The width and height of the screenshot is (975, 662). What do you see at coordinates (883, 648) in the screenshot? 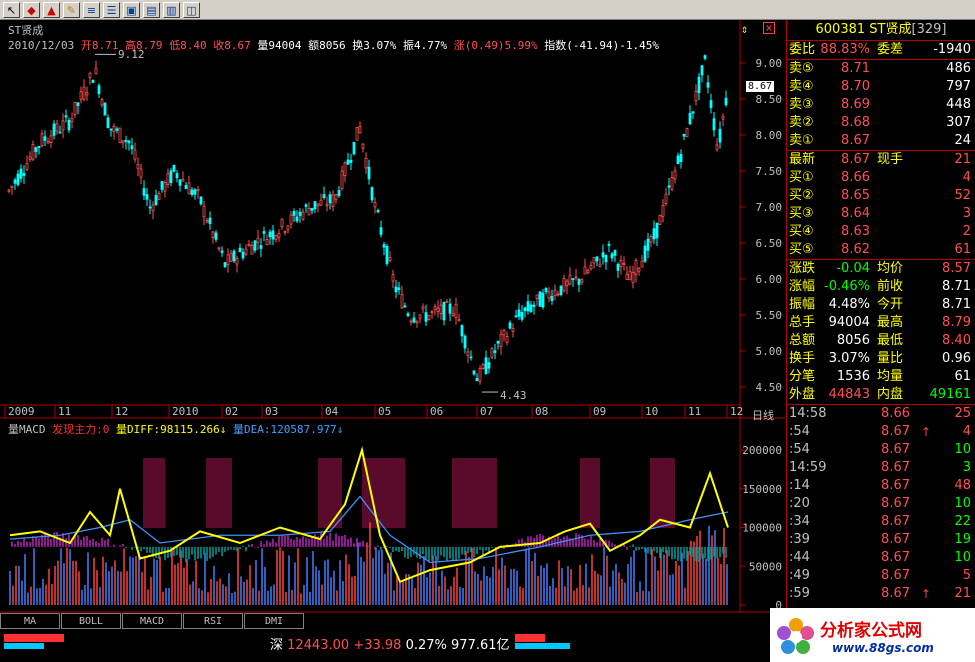
I see `logo-url: www.88gs.com` at bounding box center [883, 648].